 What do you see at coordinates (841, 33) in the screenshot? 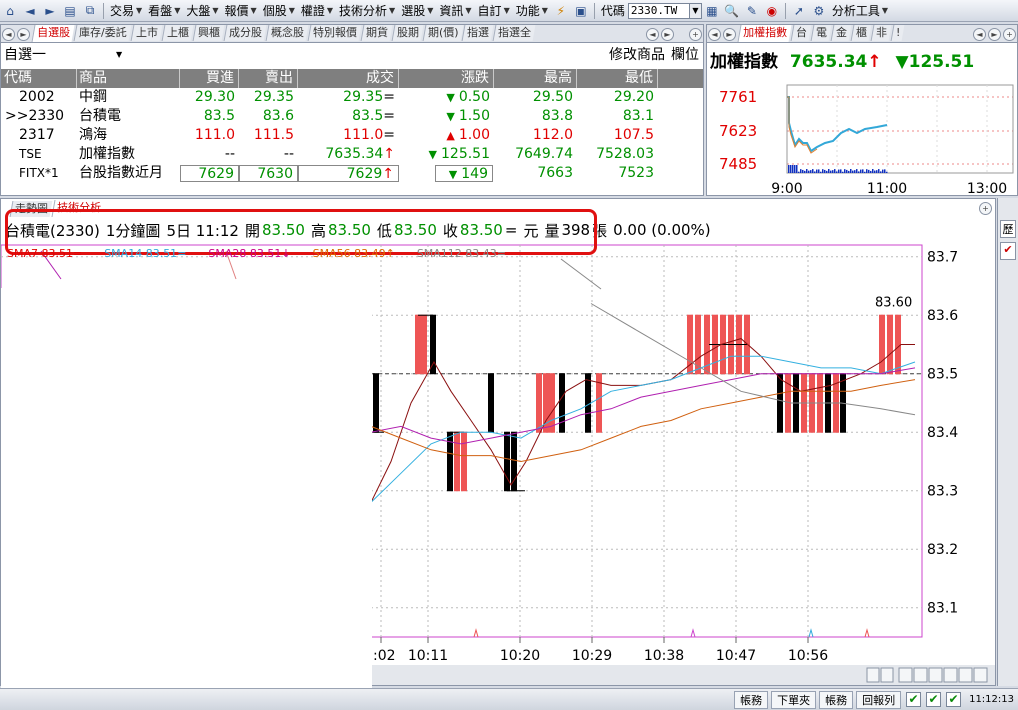
I see `index-tab-3: 金` at bounding box center [841, 33].